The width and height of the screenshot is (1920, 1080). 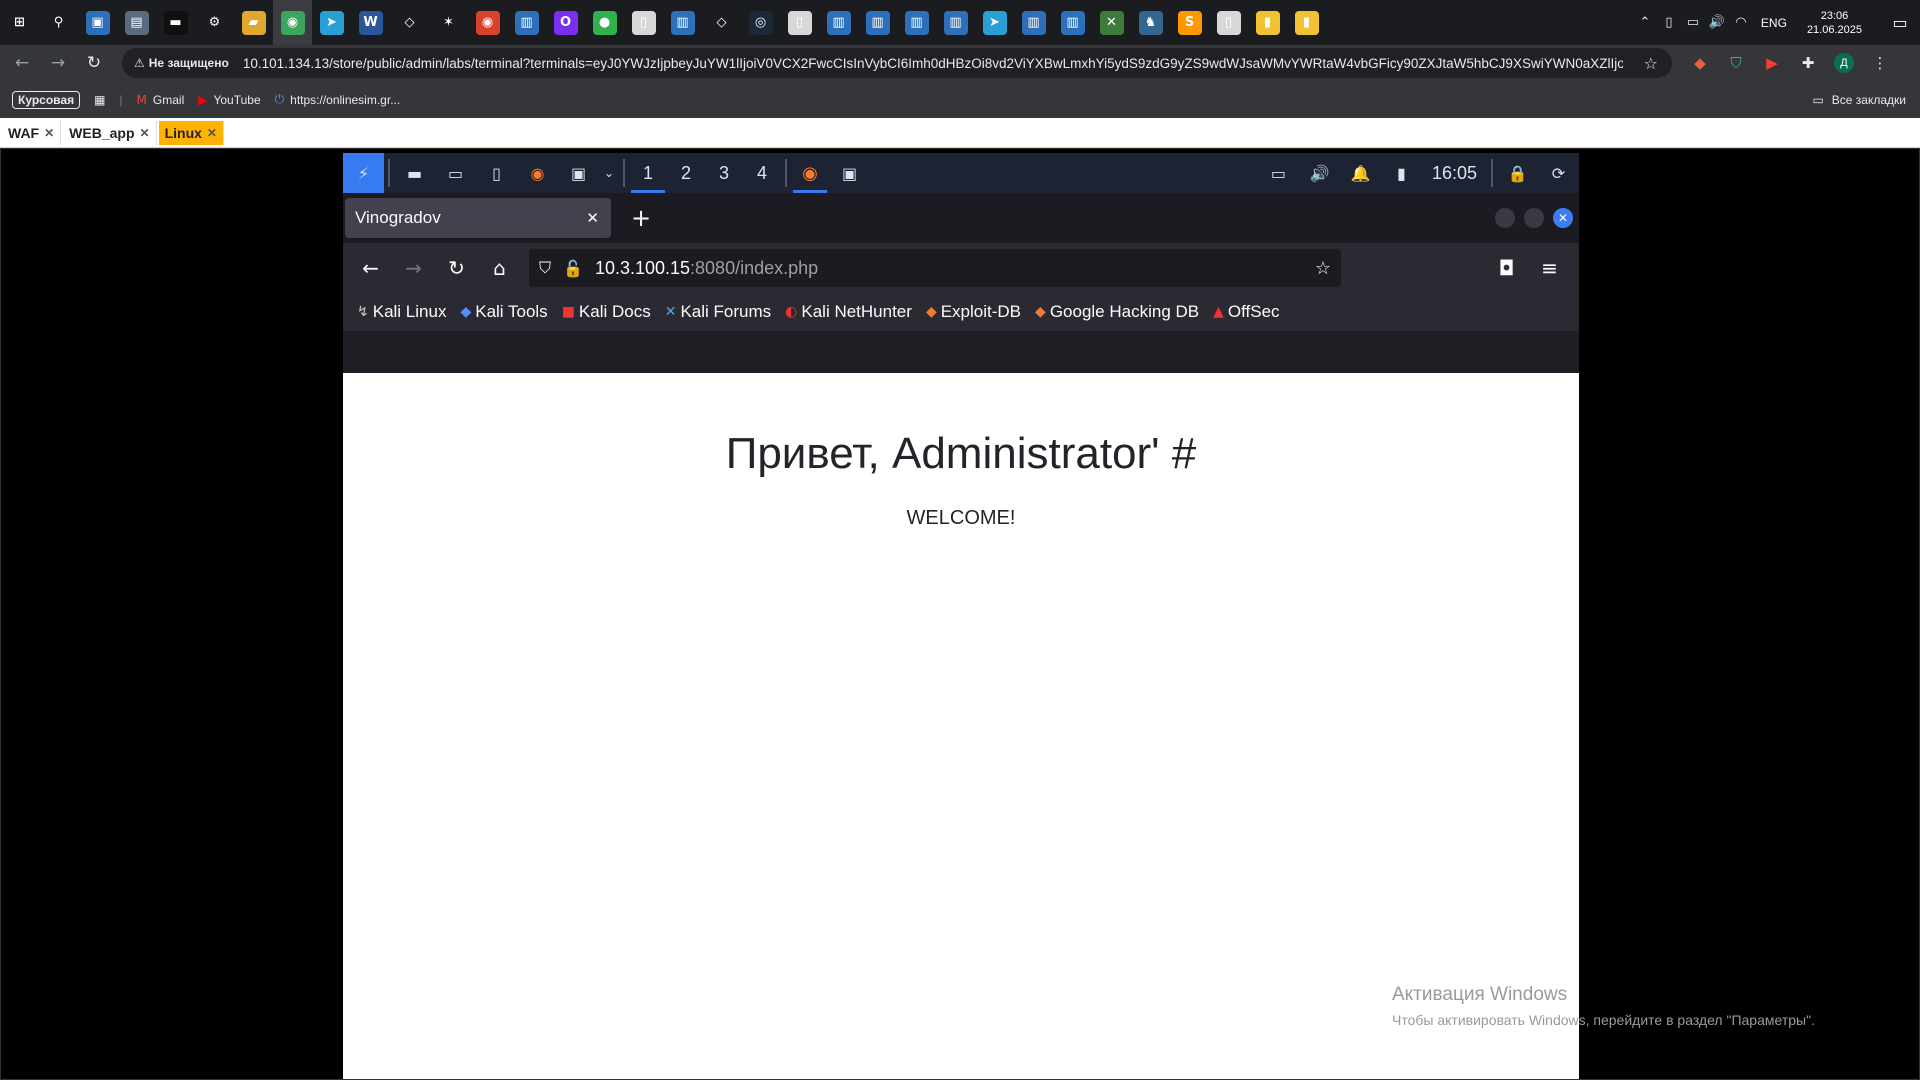 I want to click on chevron-down-icon: ⌄, so click(x=609, y=173).